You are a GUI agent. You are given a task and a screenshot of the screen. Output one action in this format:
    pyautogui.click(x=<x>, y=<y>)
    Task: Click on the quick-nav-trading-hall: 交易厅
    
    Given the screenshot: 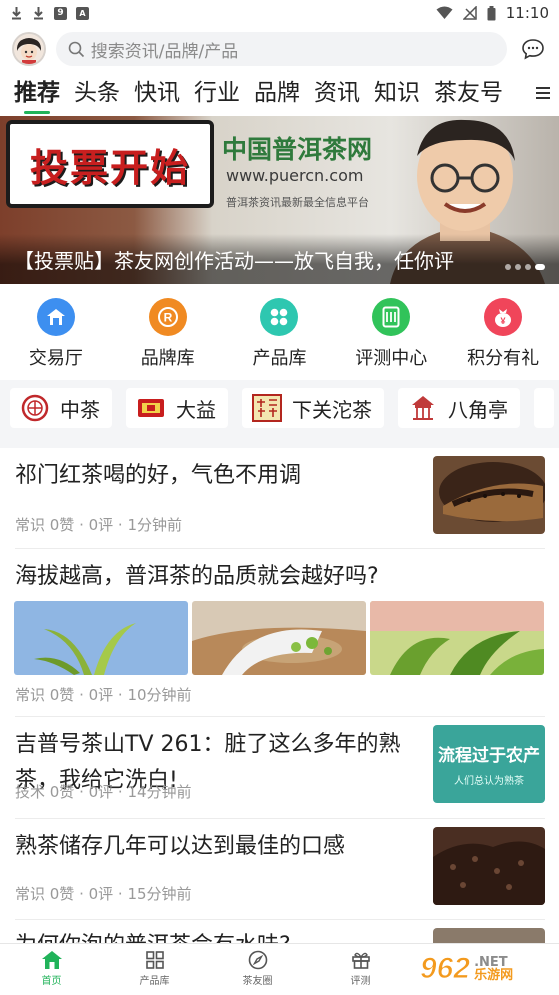 What is the action you would take?
    pyautogui.click(x=56, y=332)
    